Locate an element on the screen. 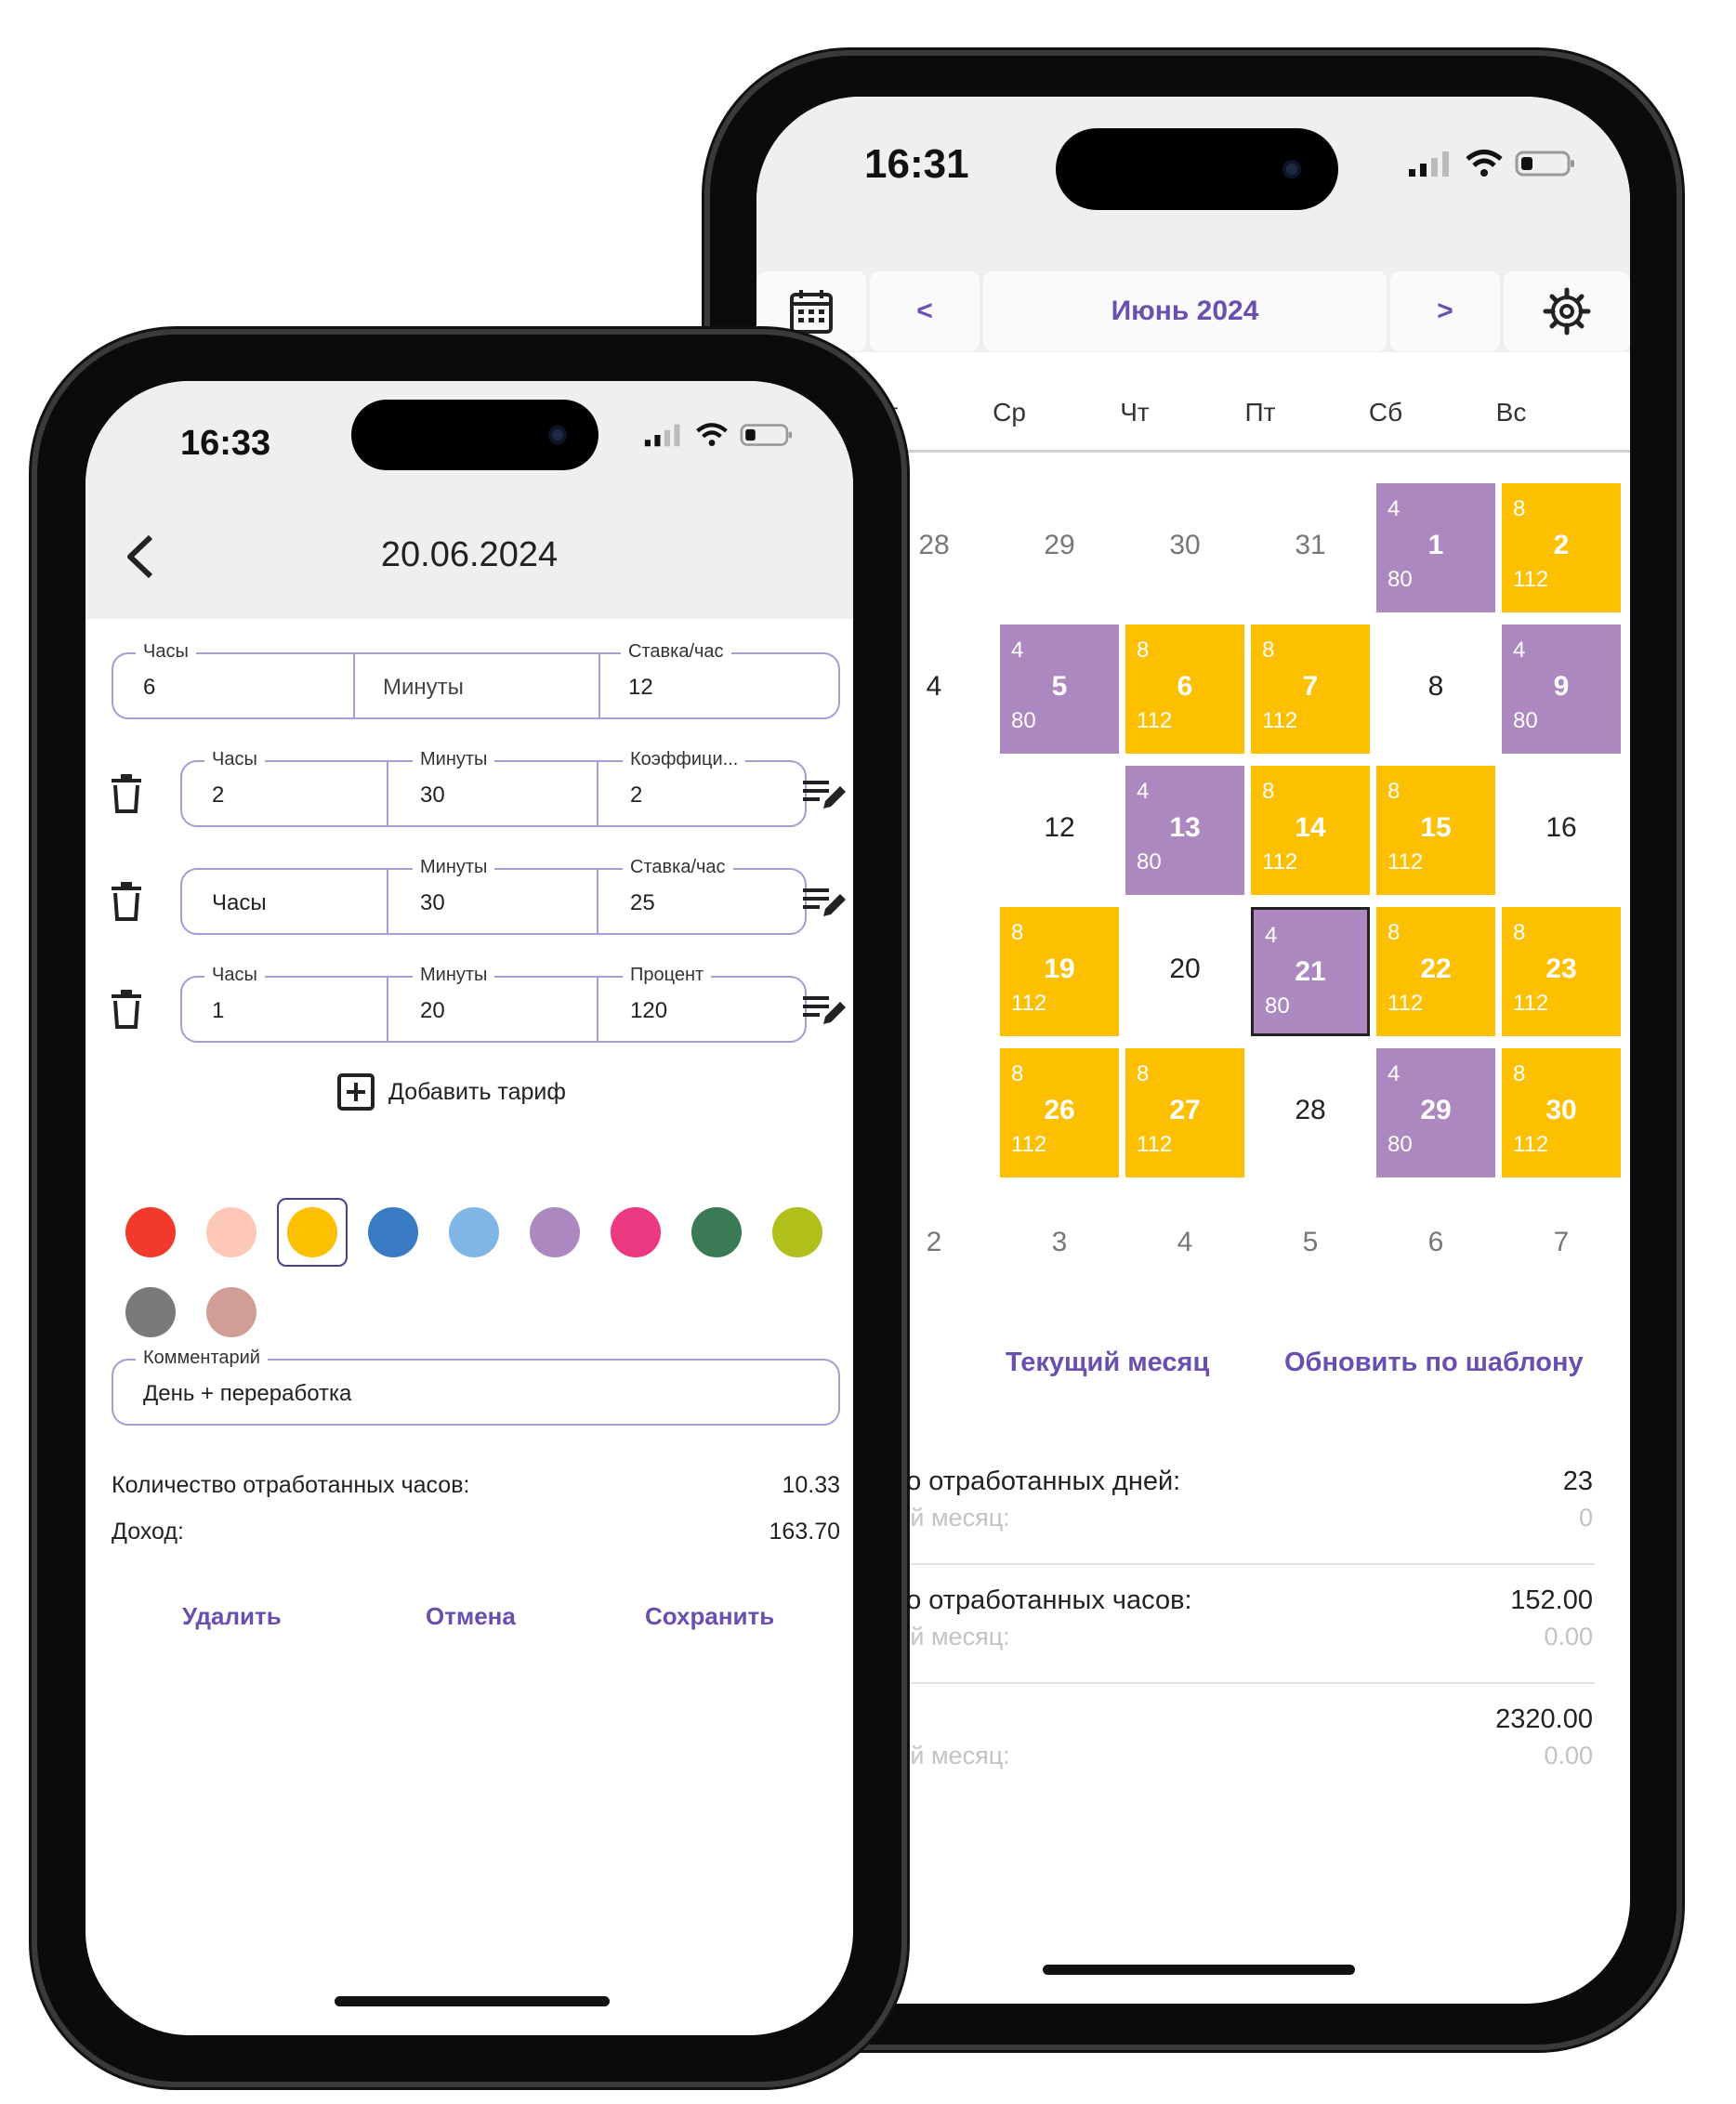 The width and height of the screenshot is (1736, 2104). day-income: 112 is located at coordinates (1029, 1003).